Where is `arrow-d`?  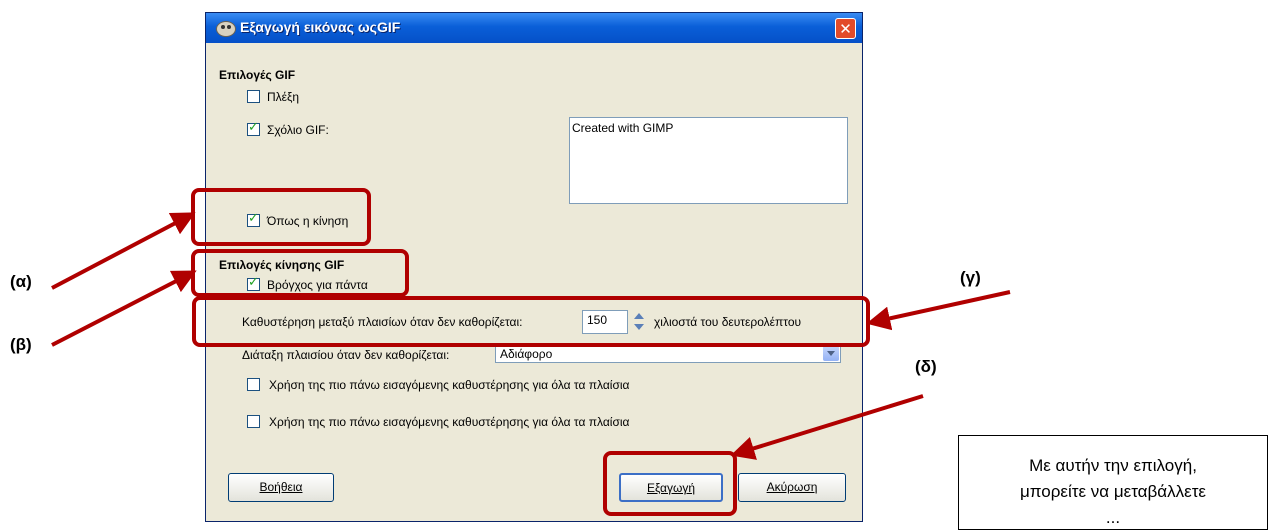 arrow-d is located at coordinates (827, 427).